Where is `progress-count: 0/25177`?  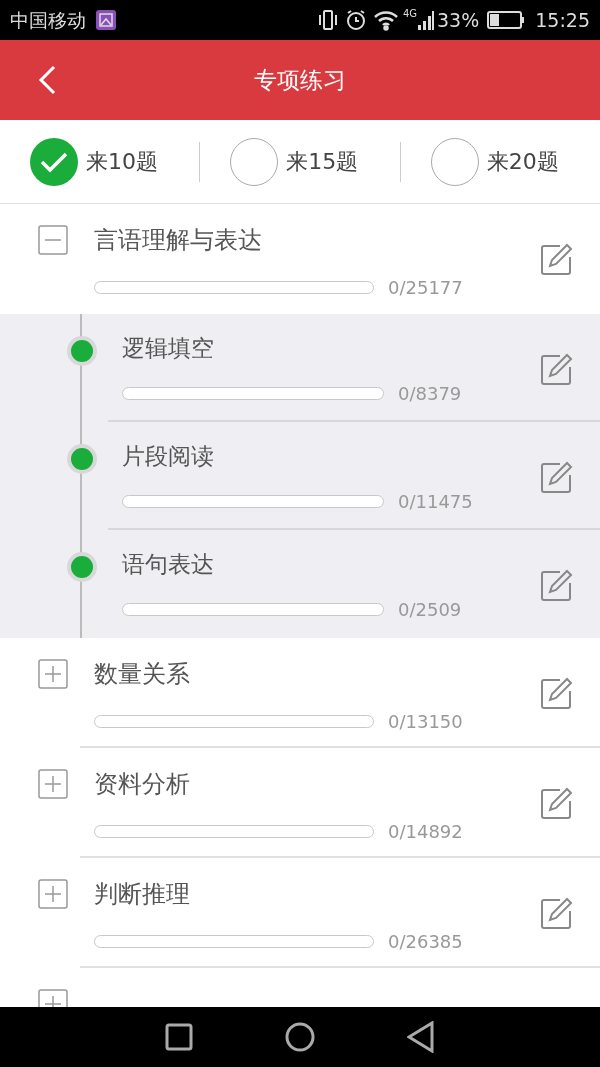 progress-count: 0/25177 is located at coordinates (425, 288).